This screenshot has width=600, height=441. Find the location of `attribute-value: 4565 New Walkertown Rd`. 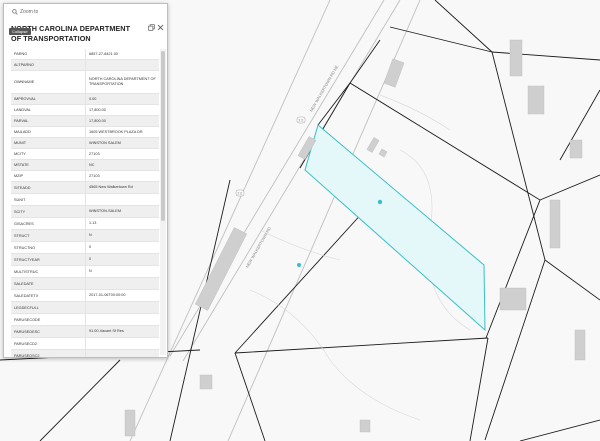

attribute-value: 4565 New Walkertown Rd is located at coordinates (122, 187).